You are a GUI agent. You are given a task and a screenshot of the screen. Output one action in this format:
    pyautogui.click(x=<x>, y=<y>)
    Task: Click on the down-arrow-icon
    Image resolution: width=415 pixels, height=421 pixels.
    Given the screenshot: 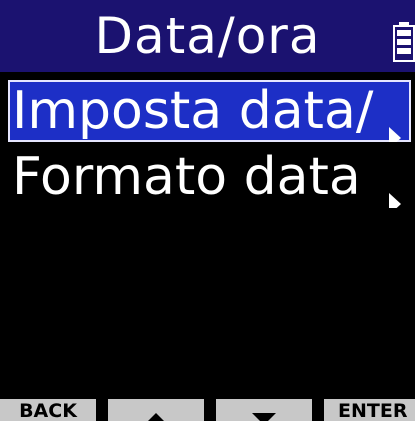 What is the action you would take?
    pyautogui.click(x=264, y=414)
    